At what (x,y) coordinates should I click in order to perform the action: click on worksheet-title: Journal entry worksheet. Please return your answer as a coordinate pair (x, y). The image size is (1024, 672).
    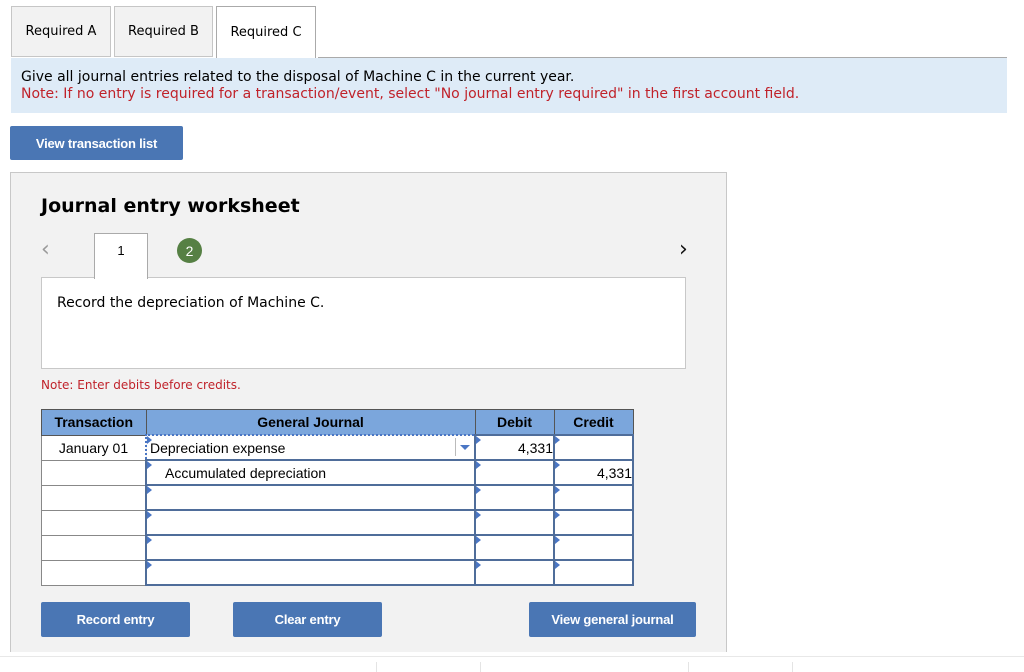
    Looking at the image, I should click on (170, 206).